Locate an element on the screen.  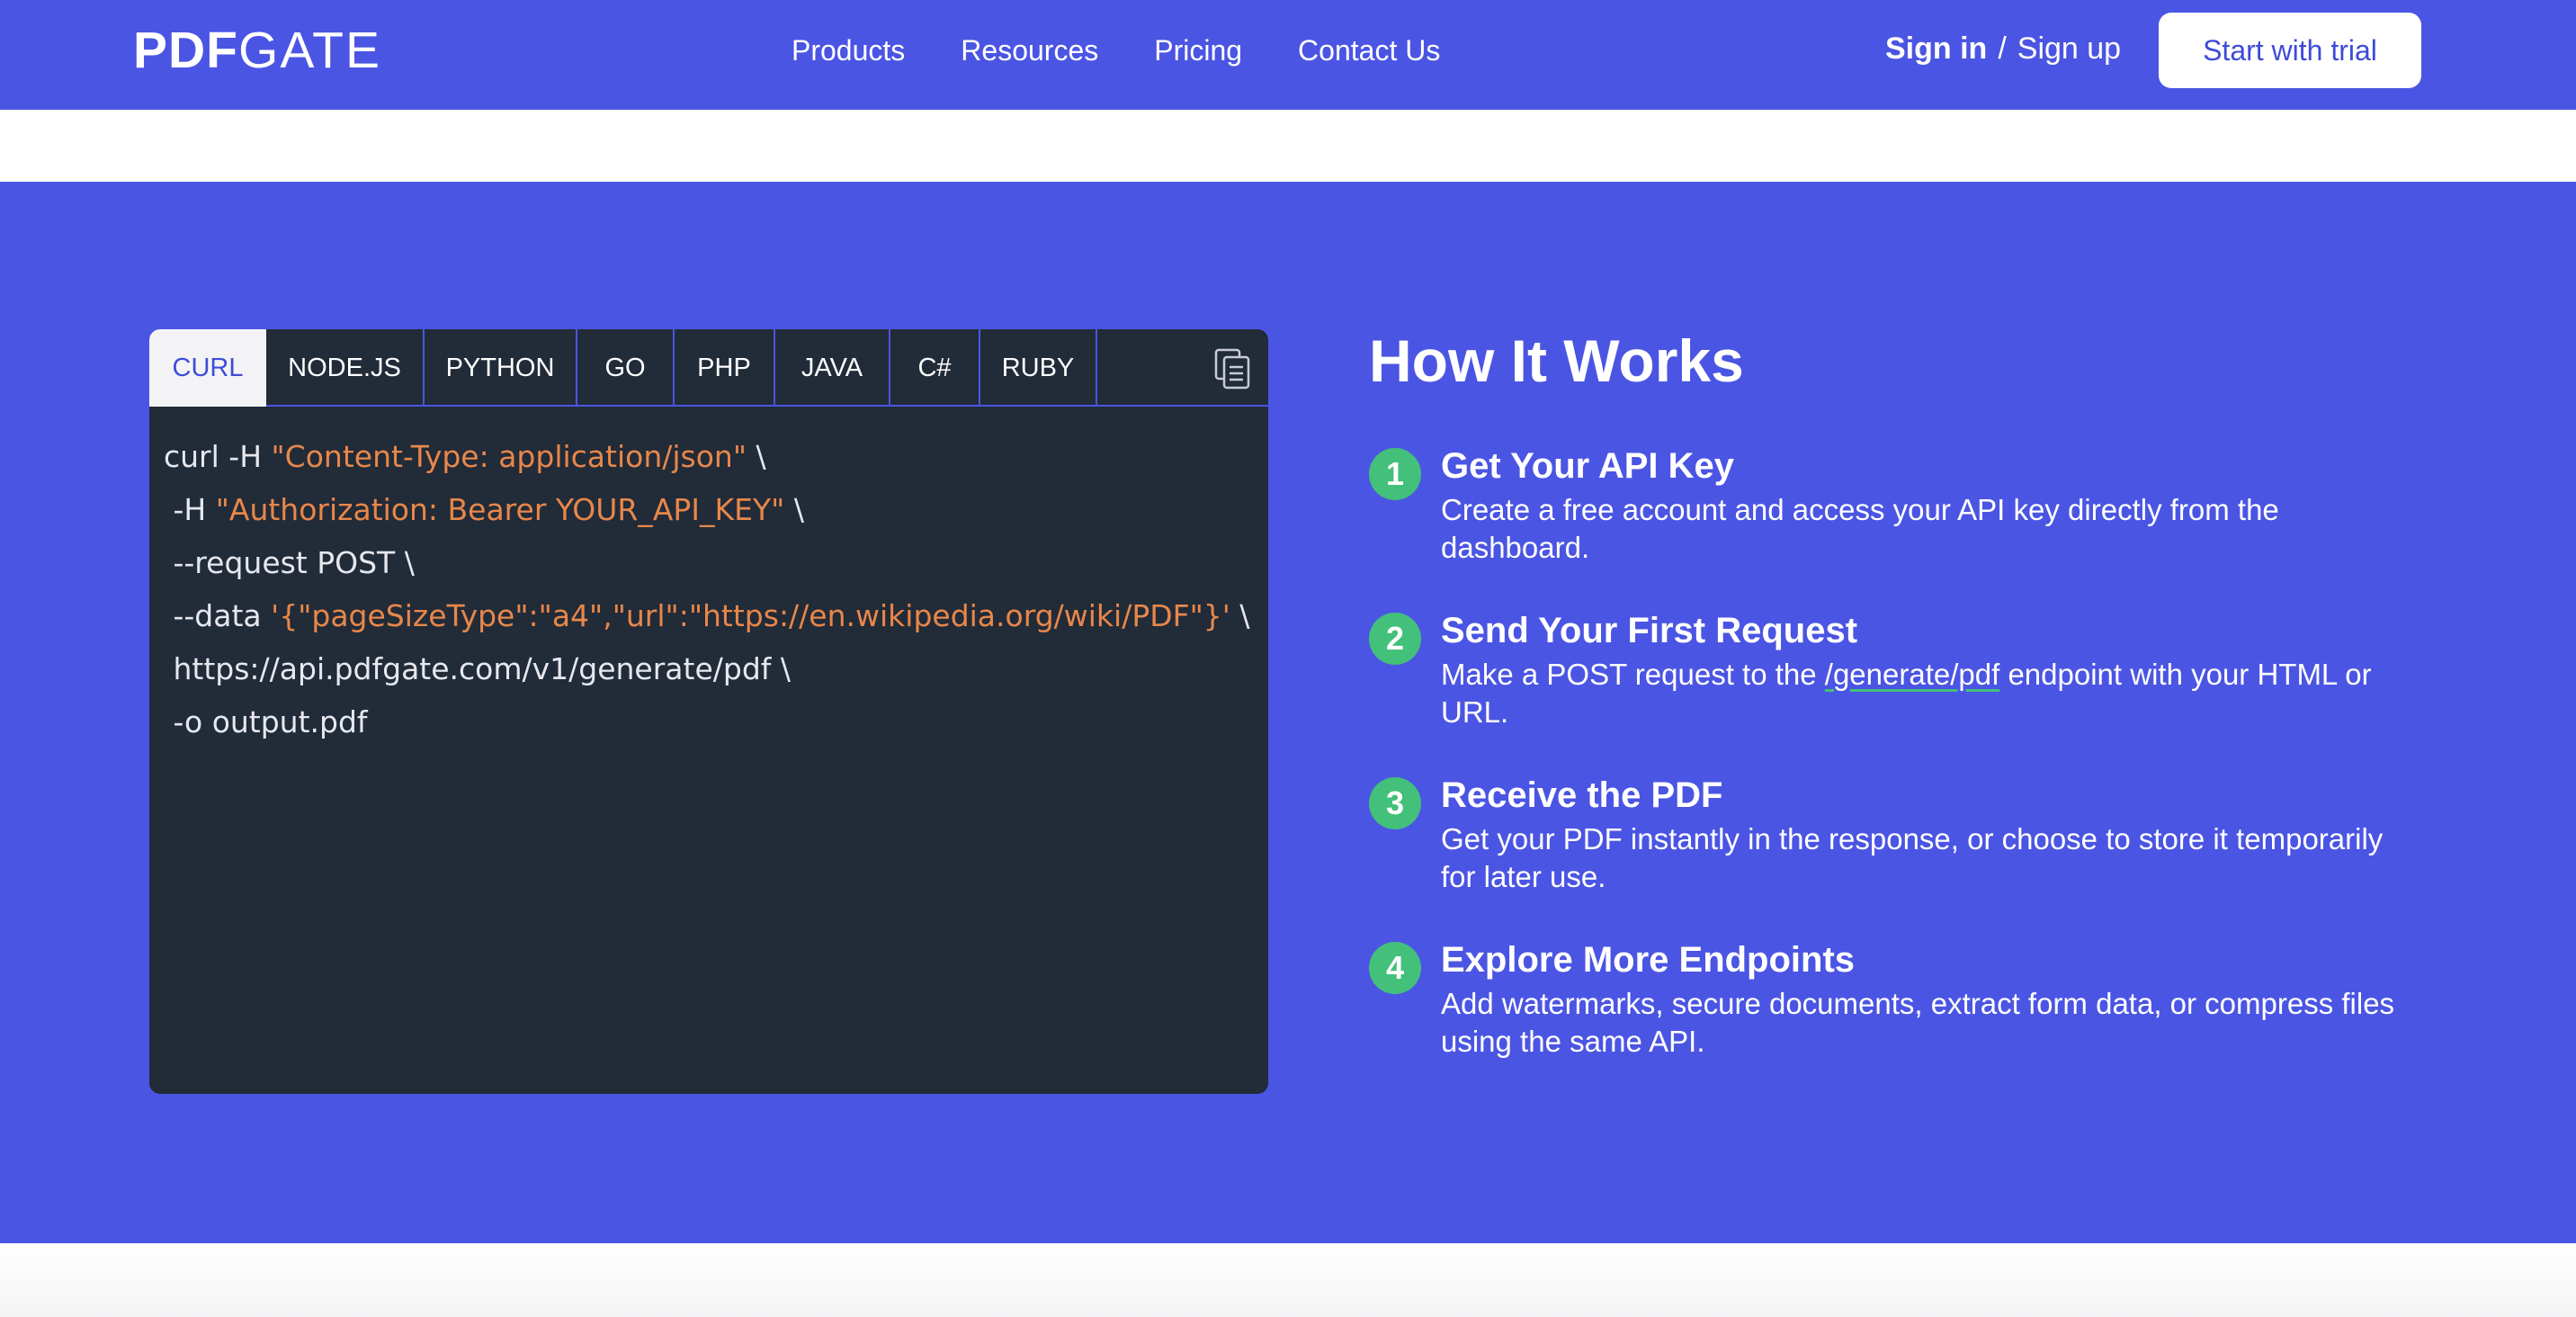
code-text: --request POST \ is located at coordinates (289, 562).